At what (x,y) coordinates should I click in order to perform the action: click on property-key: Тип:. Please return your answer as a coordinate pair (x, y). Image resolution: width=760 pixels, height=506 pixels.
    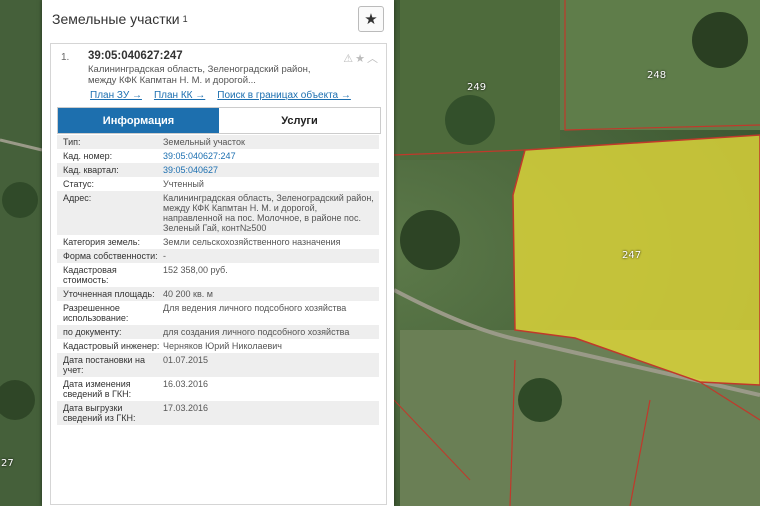
    Looking at the image, I should click on (72, 142).